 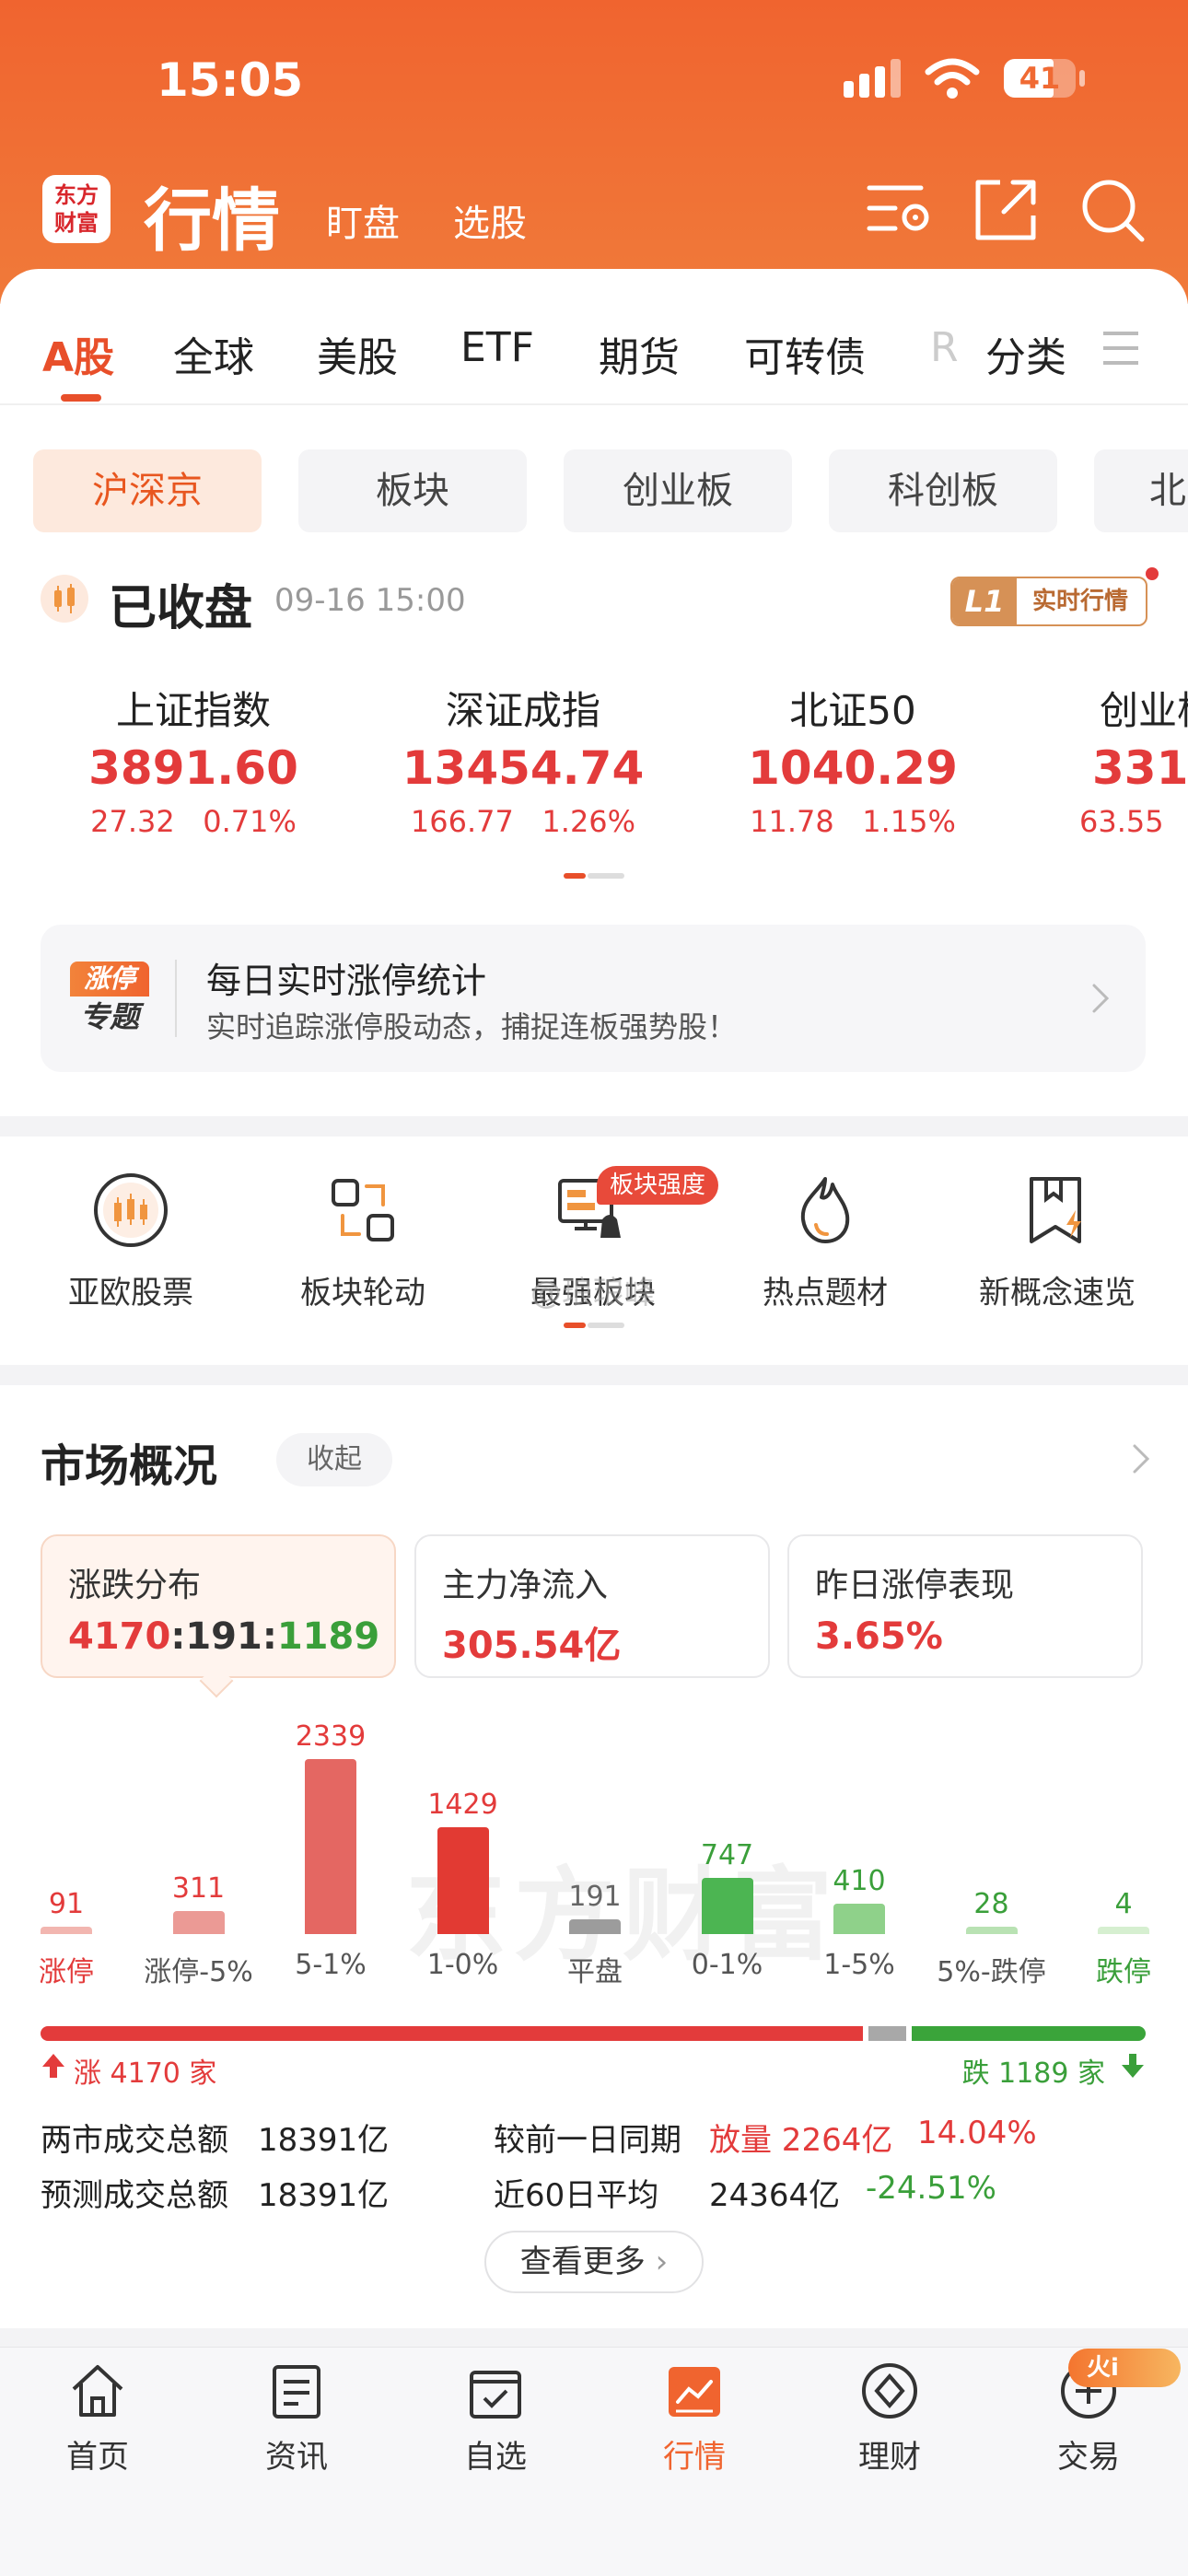 I want to click on tab-market: 行情, so click(x=694, y=2454).